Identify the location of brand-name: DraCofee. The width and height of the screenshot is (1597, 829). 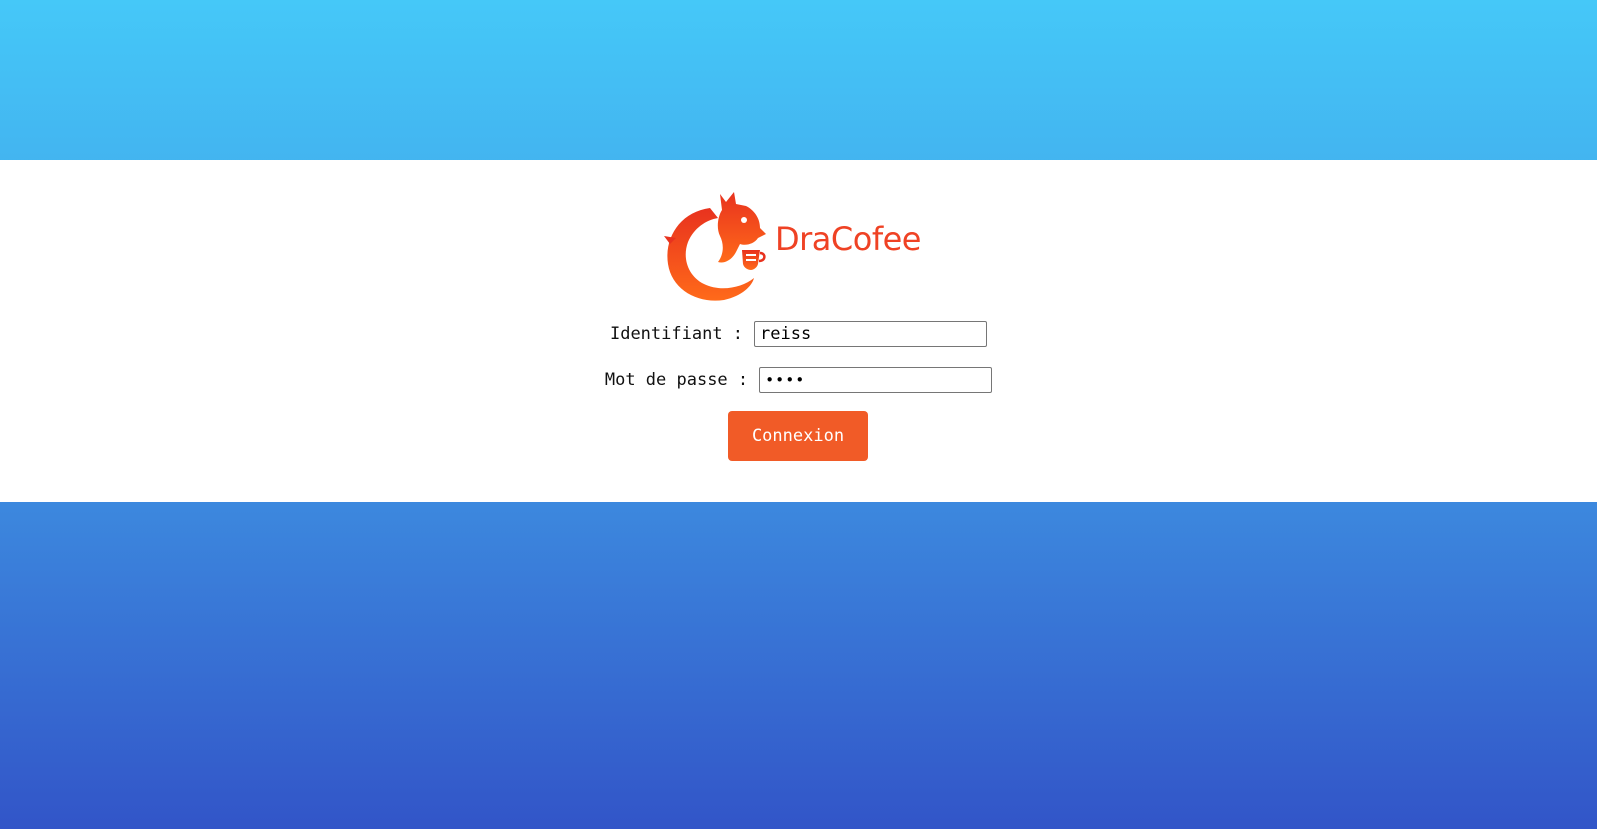
(848, 239).